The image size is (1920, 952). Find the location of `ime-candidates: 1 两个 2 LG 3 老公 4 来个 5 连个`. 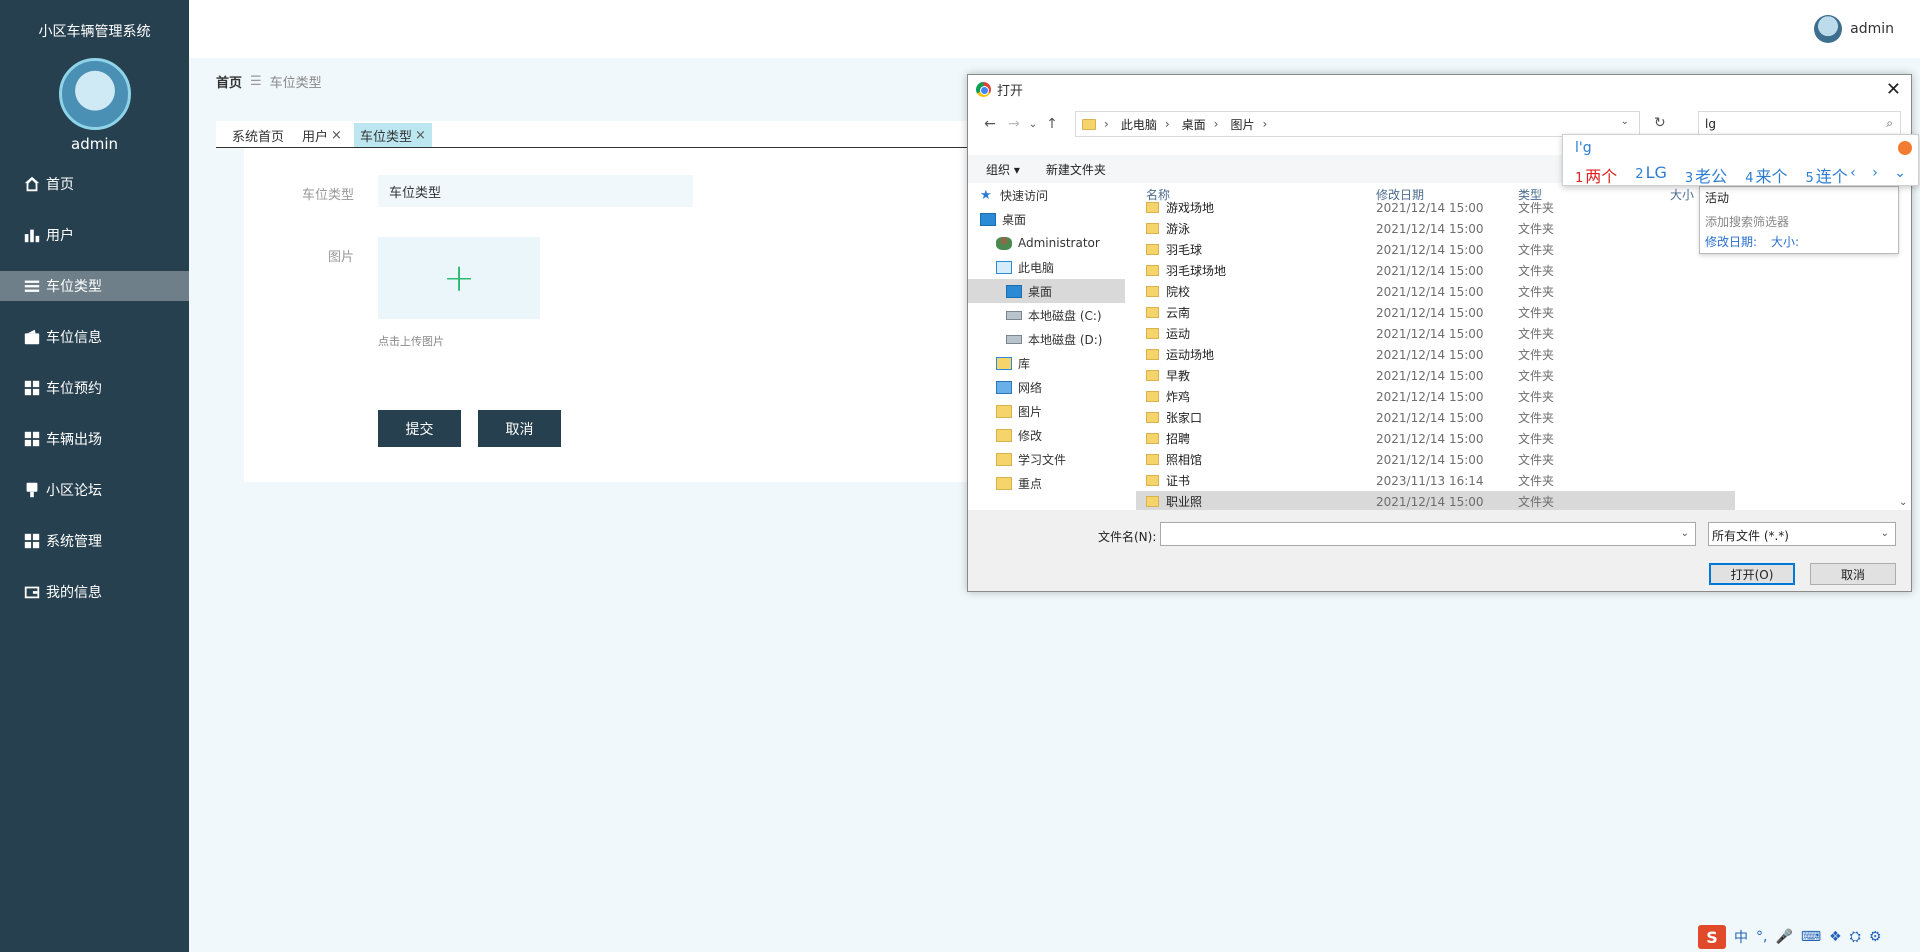

ime-candidates: 1 两个 2 LG 3 老公 4 来个 5 连个 is located at coordinates (1711, 175).